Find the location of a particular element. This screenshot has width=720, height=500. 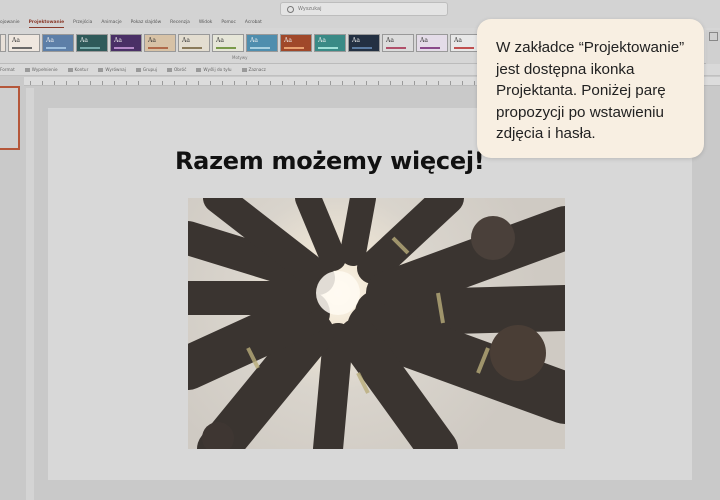

theme-thumbnail is located at coordinates (3, 43).